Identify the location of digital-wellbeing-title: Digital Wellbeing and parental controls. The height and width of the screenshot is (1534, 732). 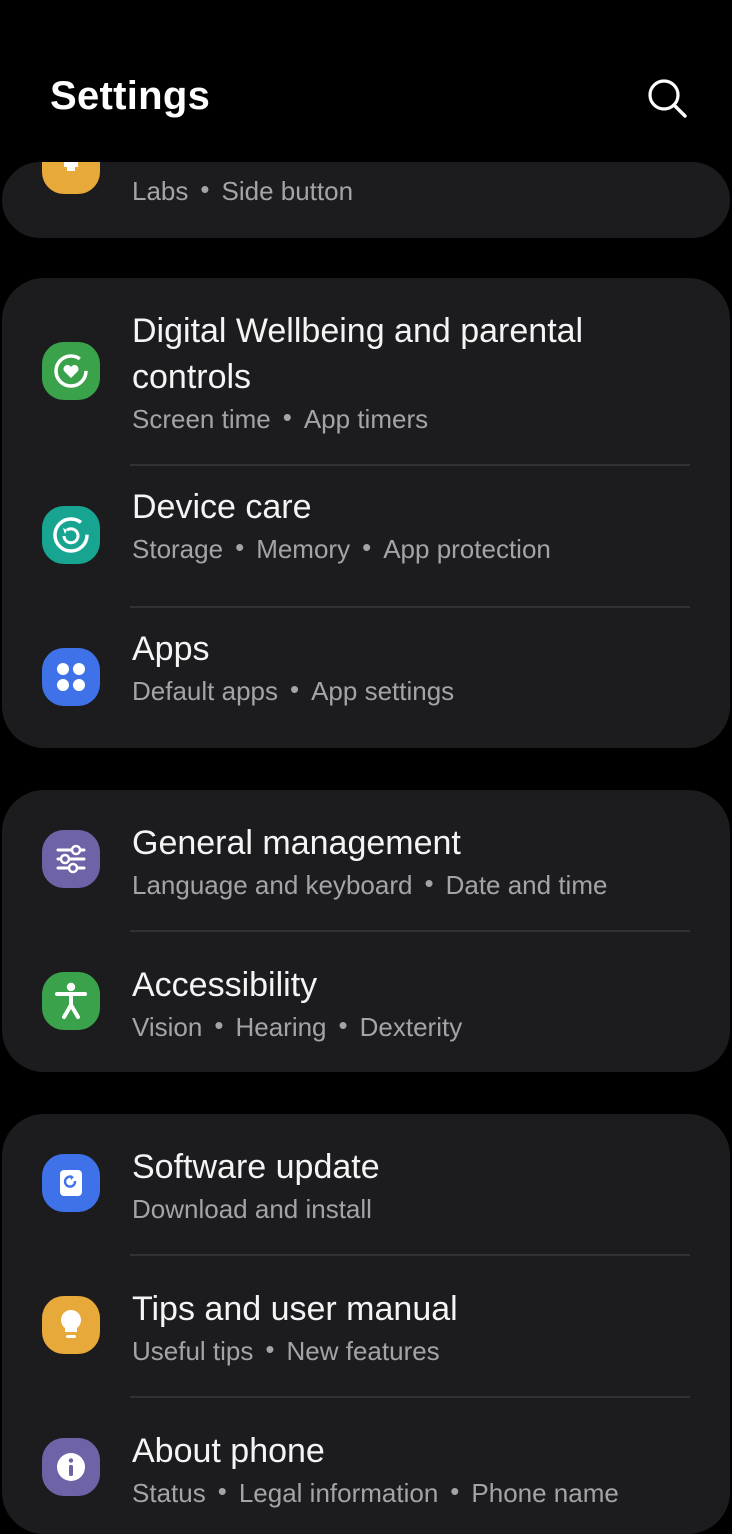
(358, 354).